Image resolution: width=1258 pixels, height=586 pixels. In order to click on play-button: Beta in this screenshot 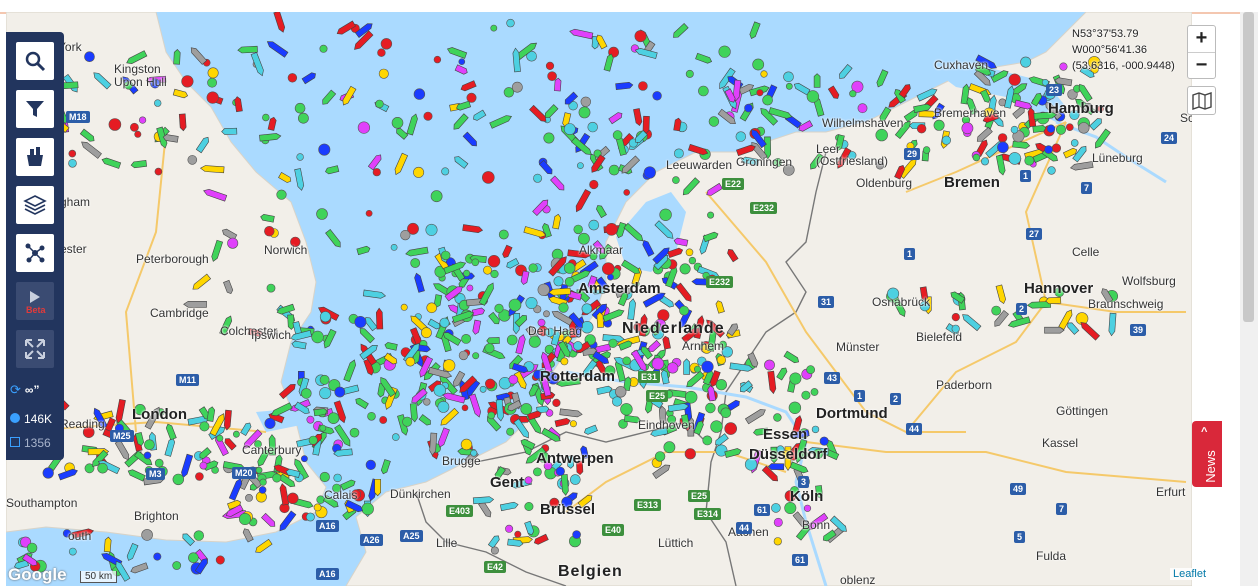, I will do `click(35, 301)`.